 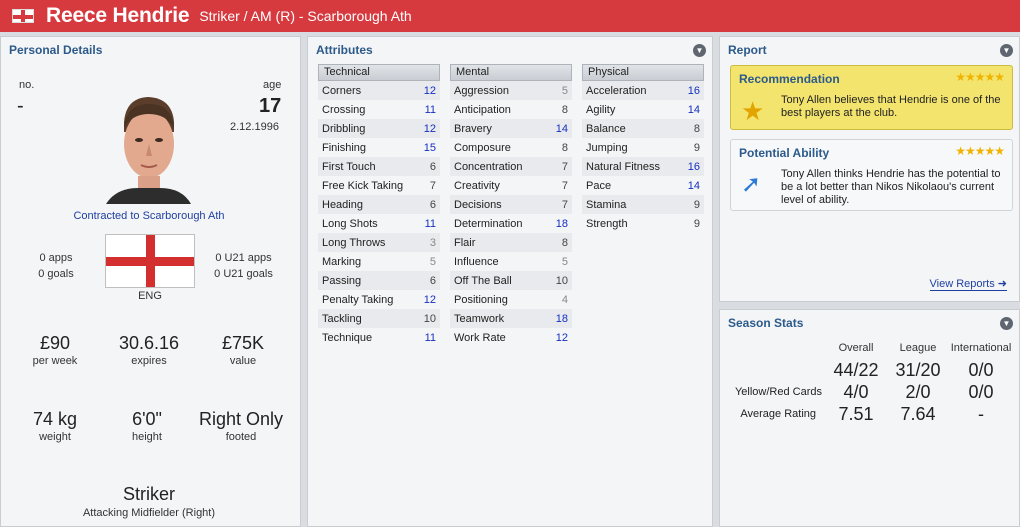 What do you see at coordinates (149, 216) in the screenshot?
I see `contract-link: Contracted to Scarborough Ath` at bounding box center [149, 216].